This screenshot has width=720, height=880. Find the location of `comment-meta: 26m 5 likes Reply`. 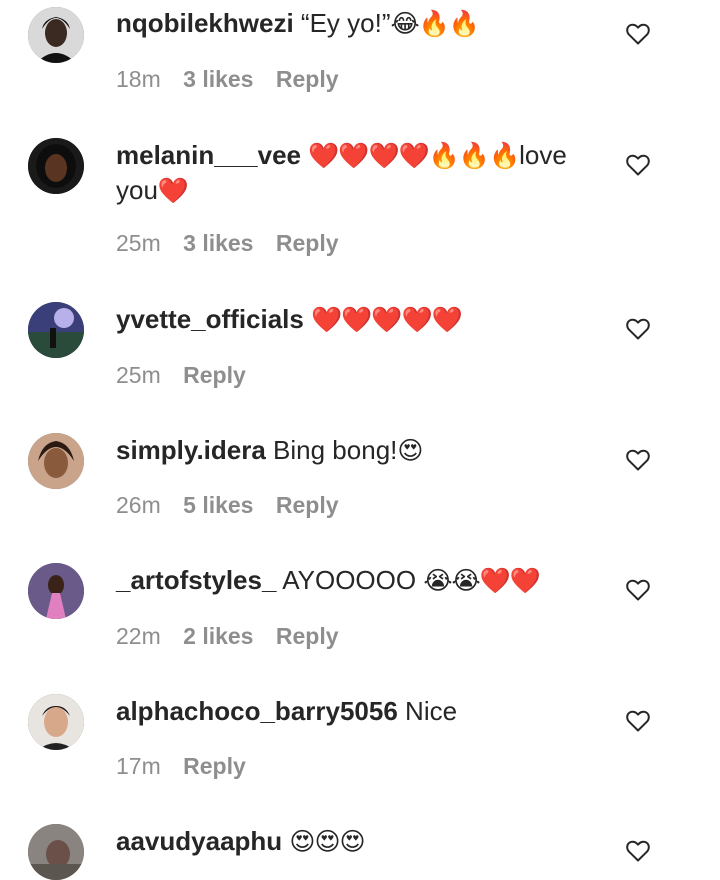

comment-meta: 26m 5 likes Reply is located at coordinates (235, 505).